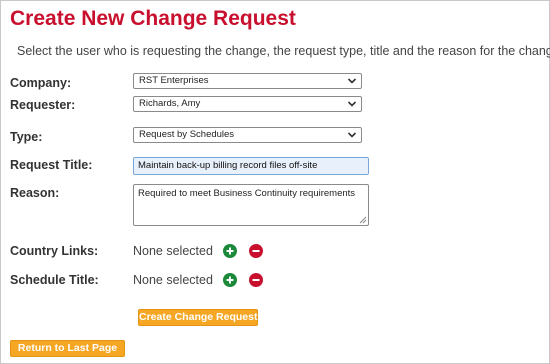  What do you see at coordinates (174, 80) in the screenshot?
I see `company-select-value: RST Enterprises` at bounding box center [174, 80].